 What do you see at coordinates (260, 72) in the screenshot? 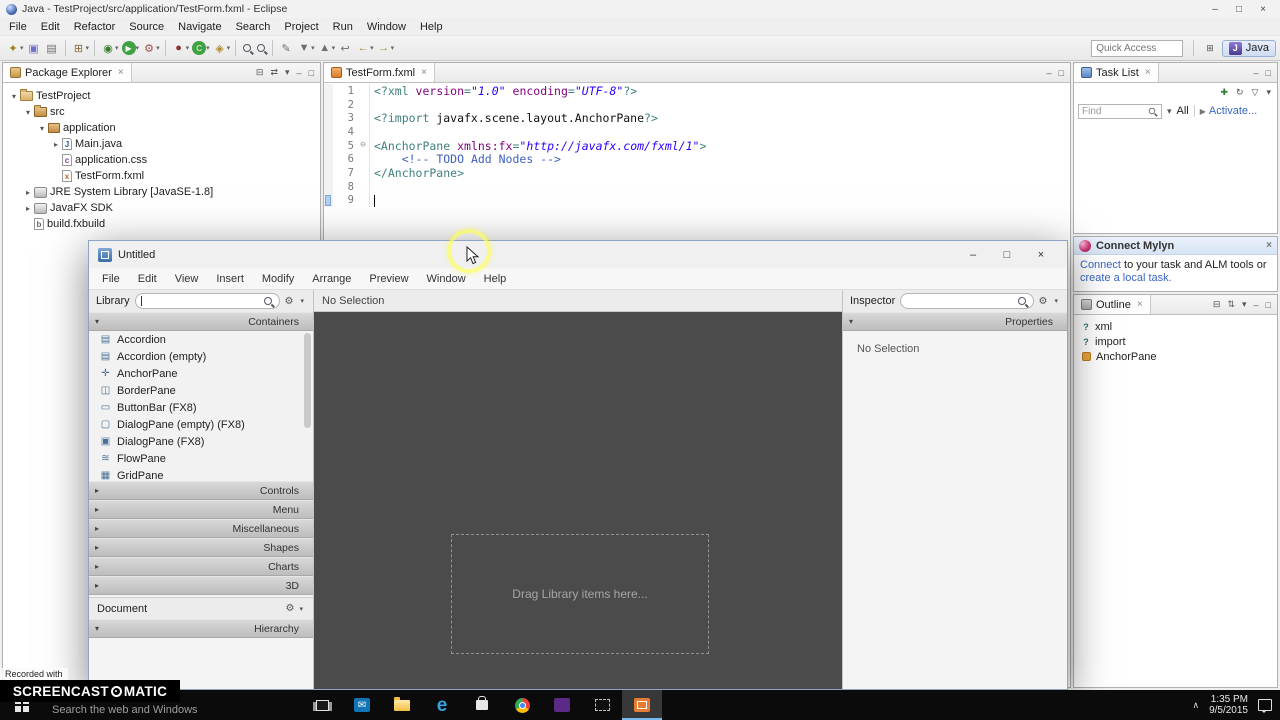
I see `collapse-all-icon: ⊟` at bounding box center [260, 72].